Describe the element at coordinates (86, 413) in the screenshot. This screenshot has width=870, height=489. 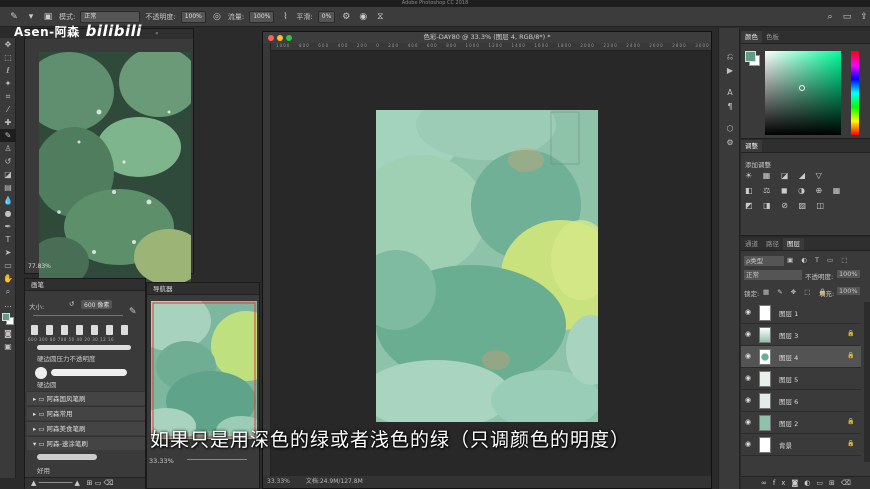
I see `brush-folder: ▸ ▭ 阿森常用` at that location.